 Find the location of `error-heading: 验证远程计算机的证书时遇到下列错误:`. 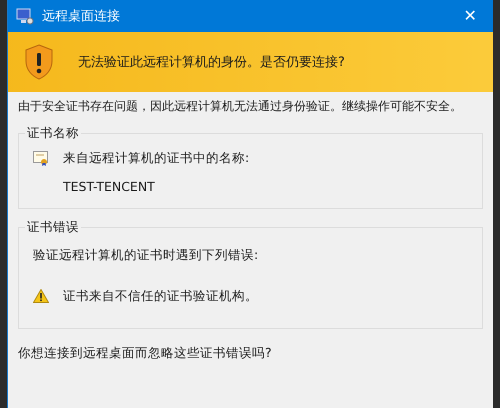

error-heading: 验证远程计算机的证书时遇到下列错误: is located at coordinates (145, 255).